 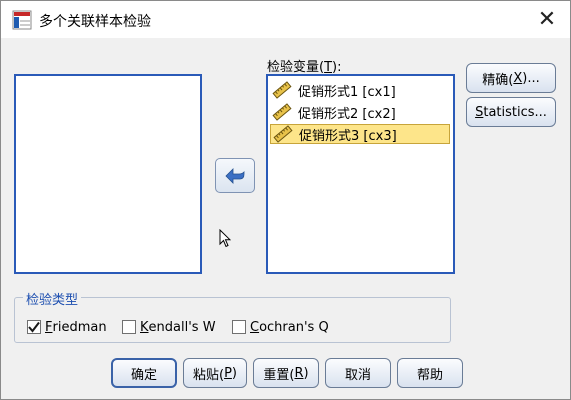 I want to click on friedman-checkbox: Friedman, so click(x=67, y=327).